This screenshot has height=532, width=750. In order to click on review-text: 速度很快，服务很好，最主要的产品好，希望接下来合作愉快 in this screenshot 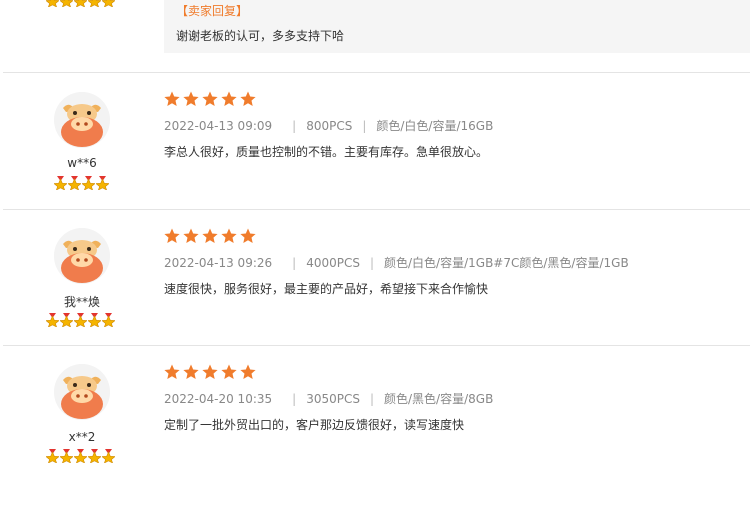, I will do `click(326, 289)`.